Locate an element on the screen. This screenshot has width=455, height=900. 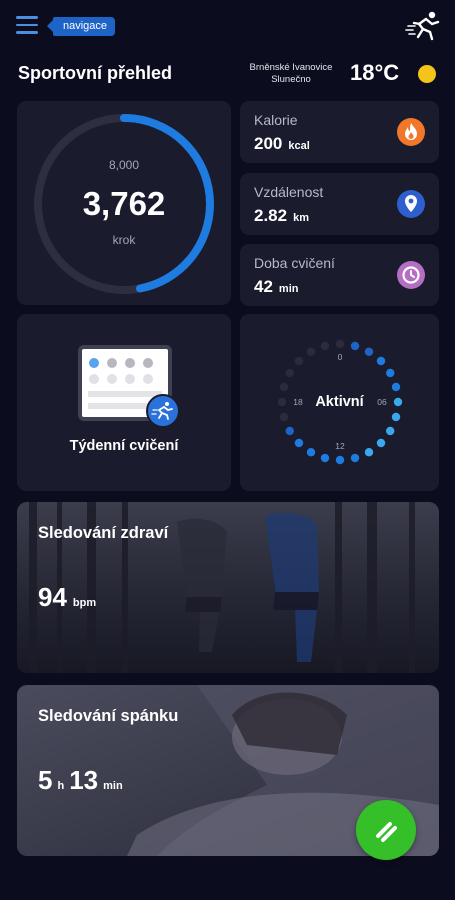
sun-icon is located at coordinates (427, 74).